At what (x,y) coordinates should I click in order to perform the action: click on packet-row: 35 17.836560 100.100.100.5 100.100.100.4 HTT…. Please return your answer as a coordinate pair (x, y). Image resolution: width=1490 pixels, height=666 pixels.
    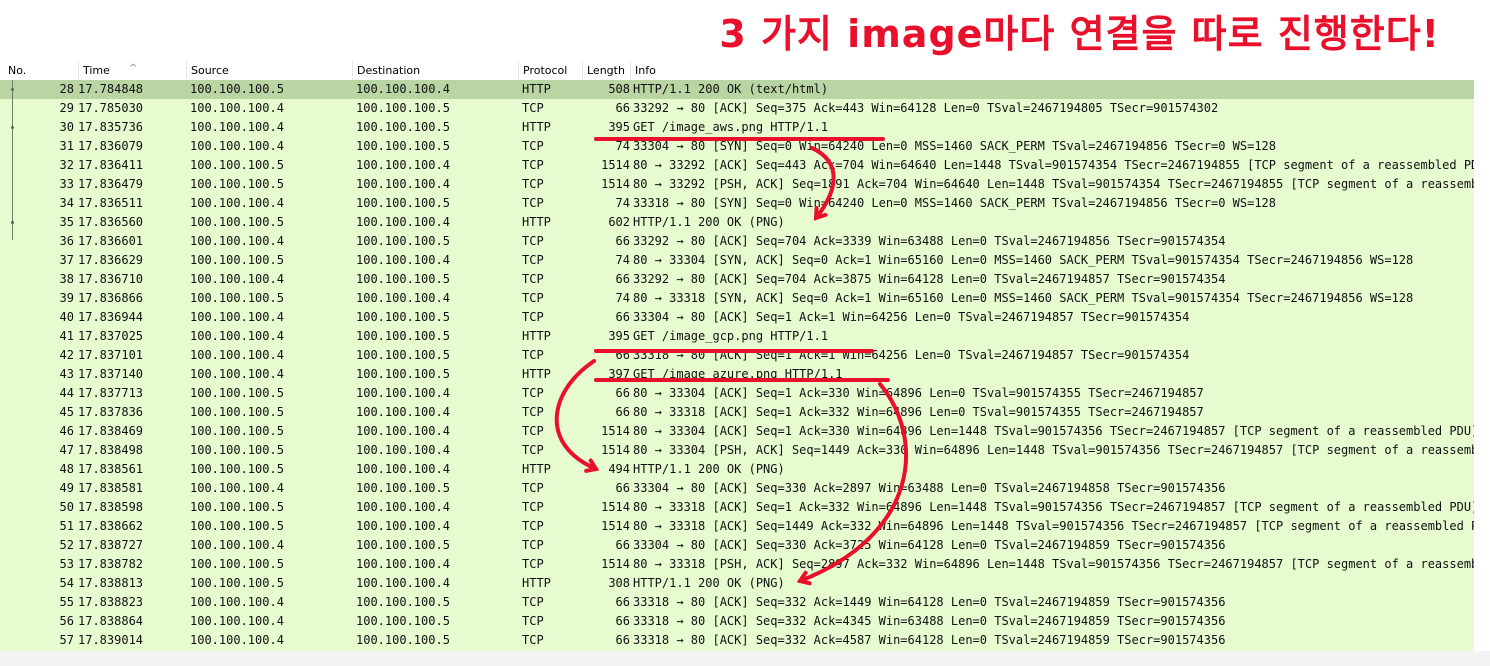
    Looking at the image, I should click on (737, 222).